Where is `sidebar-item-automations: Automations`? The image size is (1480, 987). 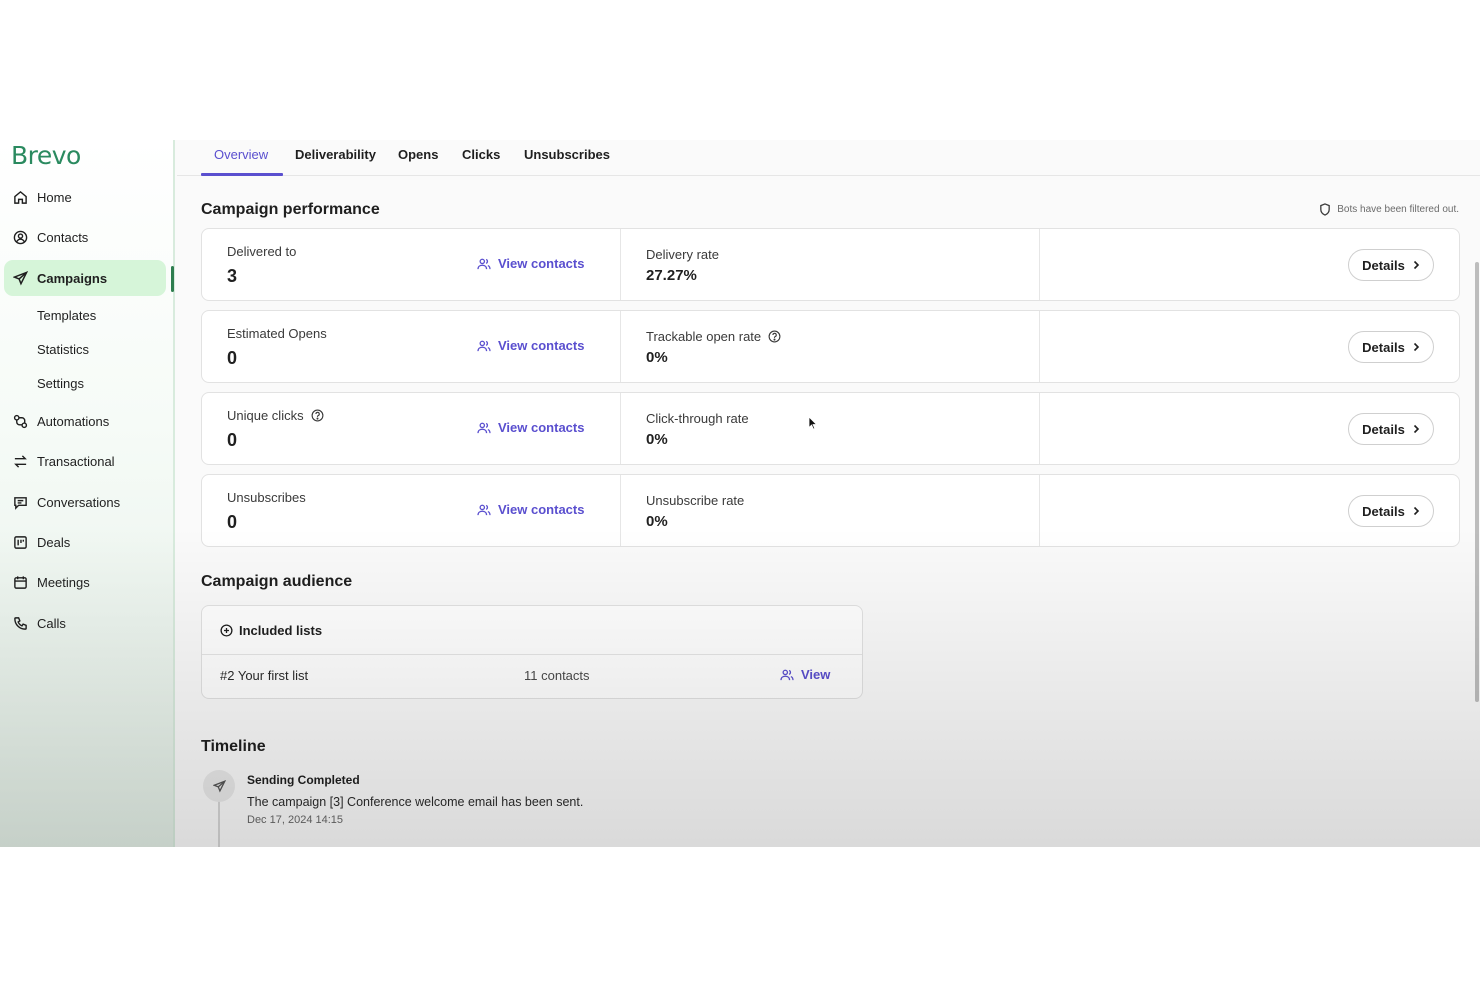 sidebar-item-automations: Automations is located at coordinates (85, 421).